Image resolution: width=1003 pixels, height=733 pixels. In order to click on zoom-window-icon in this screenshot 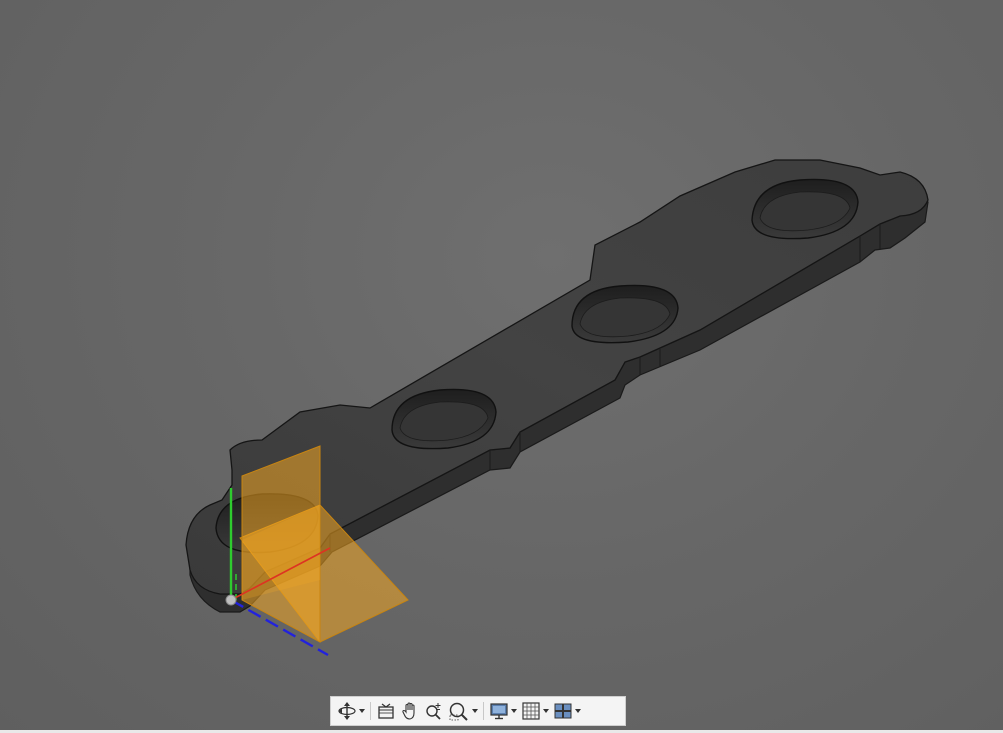, I will do `click(458, 711)`.